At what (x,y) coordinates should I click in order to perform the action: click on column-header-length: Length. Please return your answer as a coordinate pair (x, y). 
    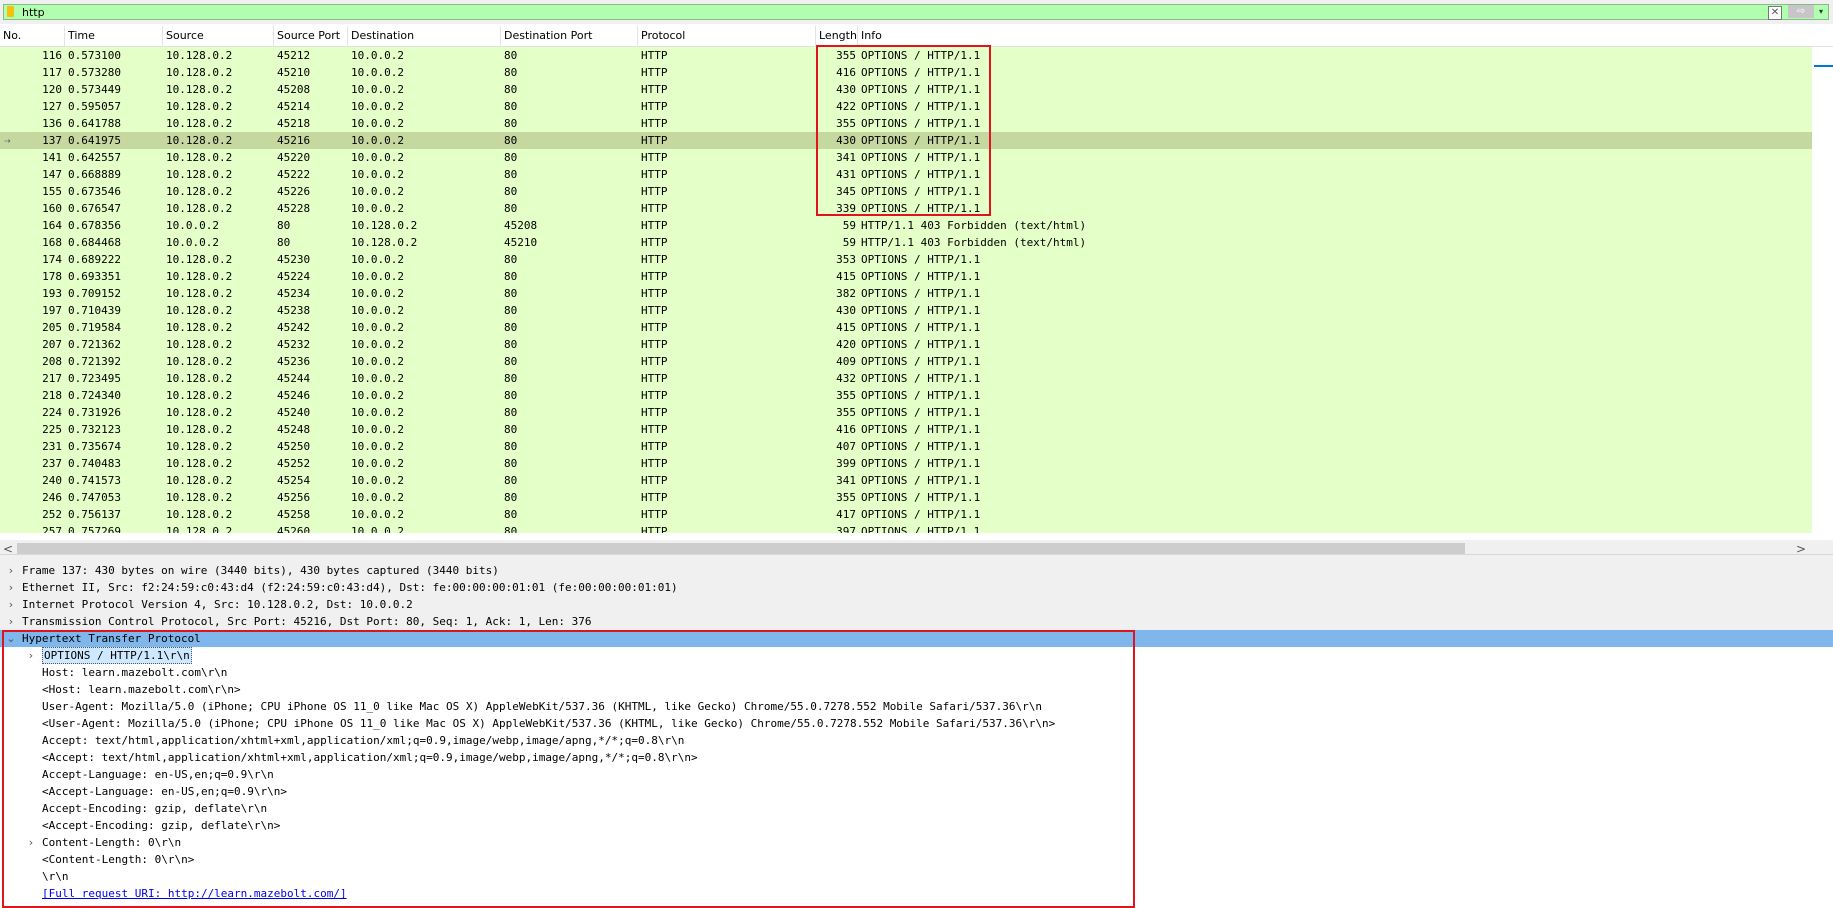
    Looking at the image, I should click on (837, 36).